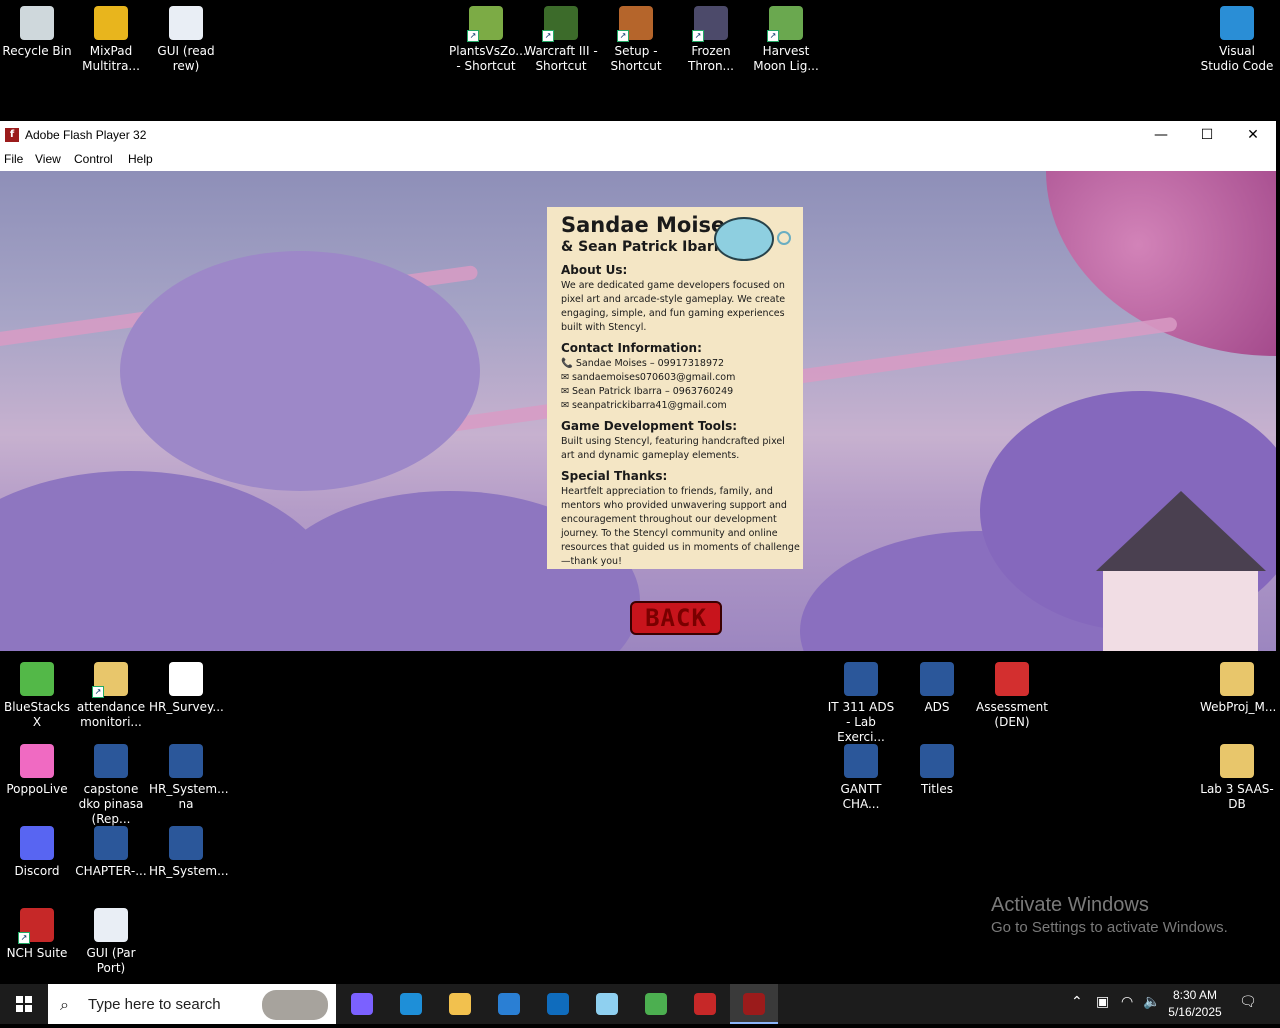 The image size is (1280, 1028). What do you see at coordinates (140, 159) in the screenshot?
I see `menu-help: Help` at bounding box center [140, 159].